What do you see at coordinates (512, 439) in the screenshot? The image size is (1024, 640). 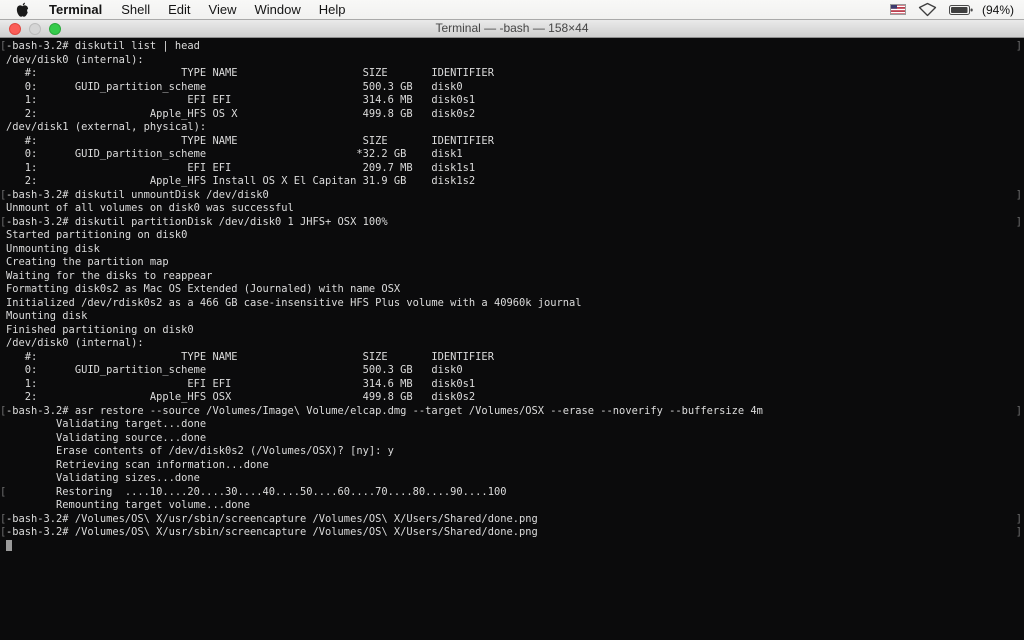 I see `terminal-line: Validating source...done` at bounding box center [512, 439].